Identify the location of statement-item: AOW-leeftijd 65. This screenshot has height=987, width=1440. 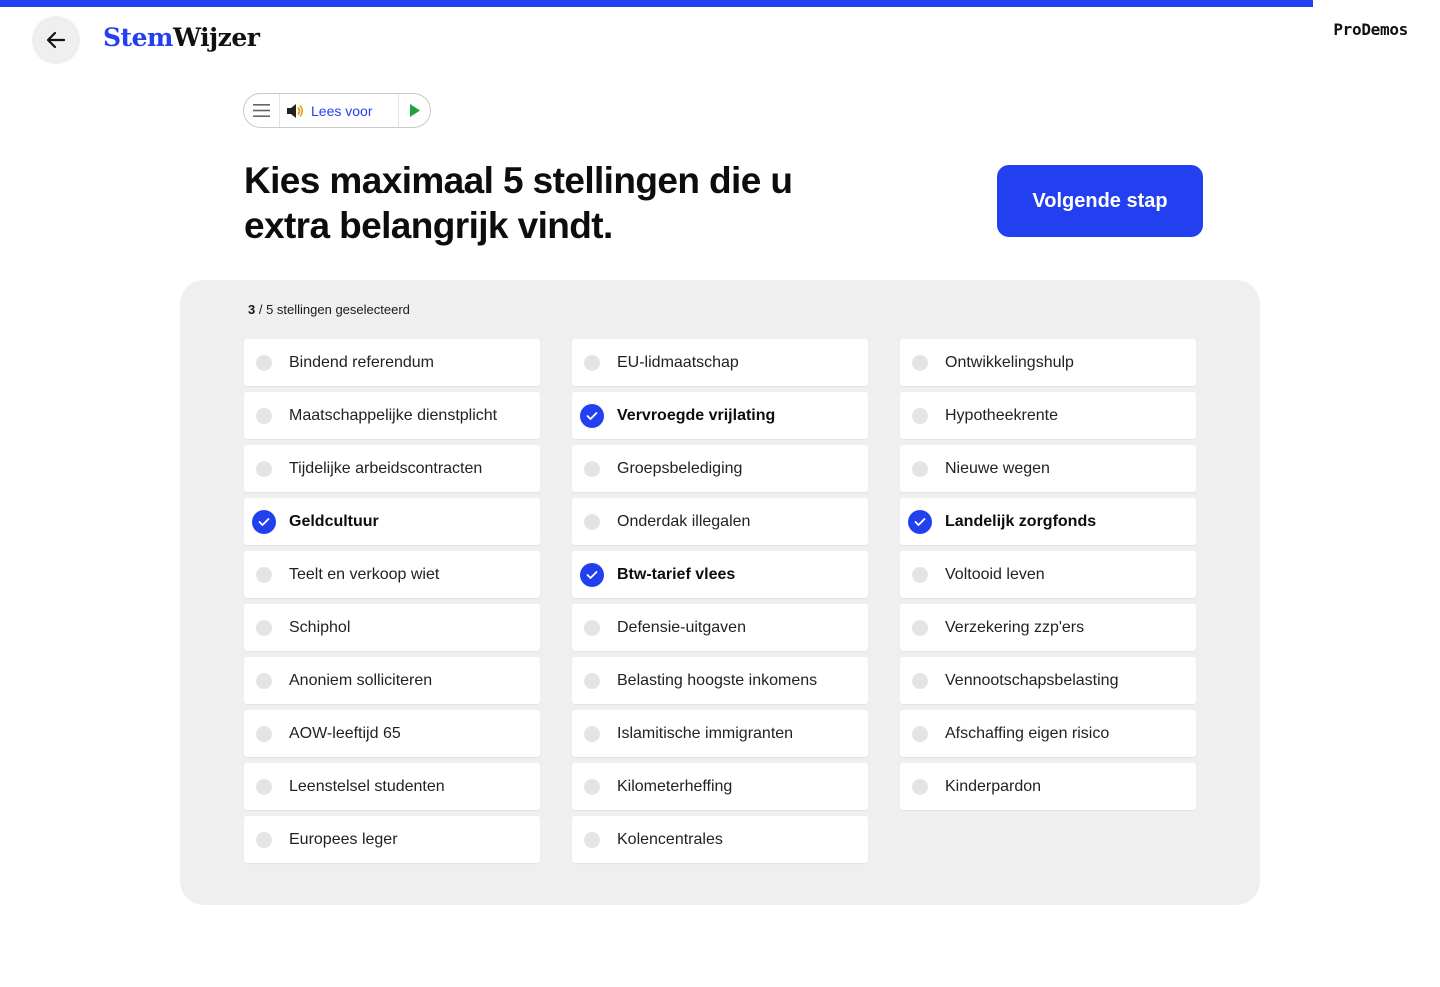
(392, 733).